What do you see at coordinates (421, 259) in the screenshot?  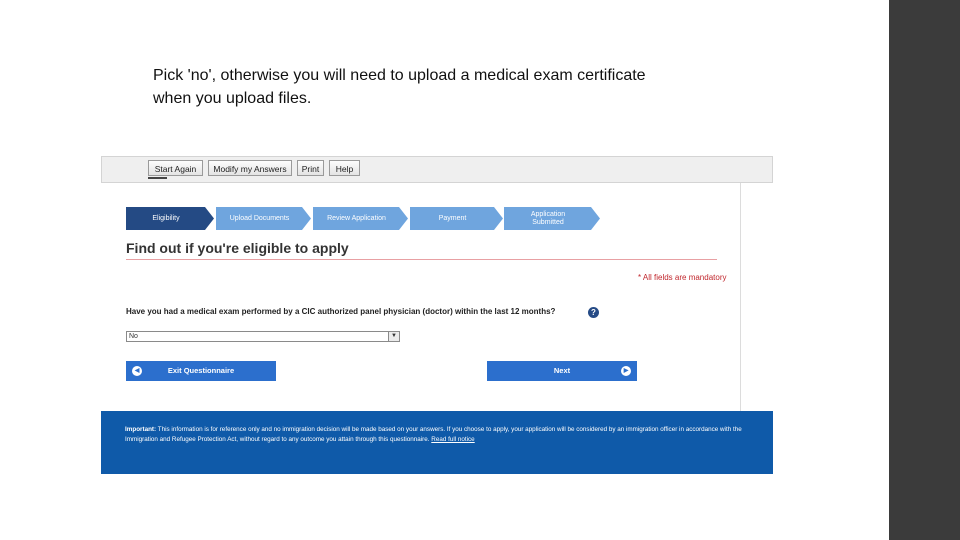 I see `title-divider` at bounding box center [421, 259].